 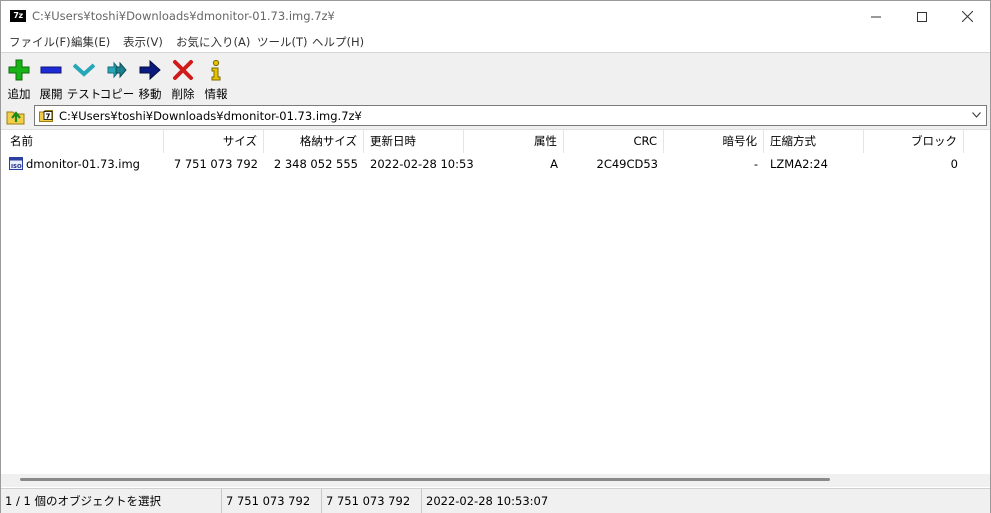 I want to click on status-selection: 1 / 1 個のオブジェクトを選択, so click(x=111, y=501).